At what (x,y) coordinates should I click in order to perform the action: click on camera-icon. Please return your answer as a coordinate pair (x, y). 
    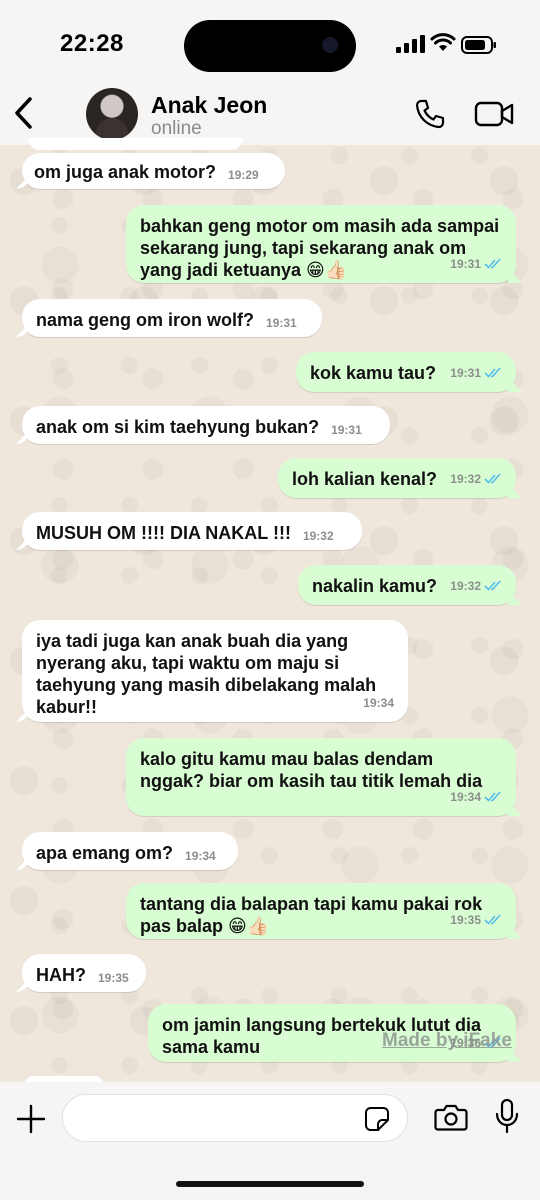
    Looking at the image, I should click on (451, 1117).